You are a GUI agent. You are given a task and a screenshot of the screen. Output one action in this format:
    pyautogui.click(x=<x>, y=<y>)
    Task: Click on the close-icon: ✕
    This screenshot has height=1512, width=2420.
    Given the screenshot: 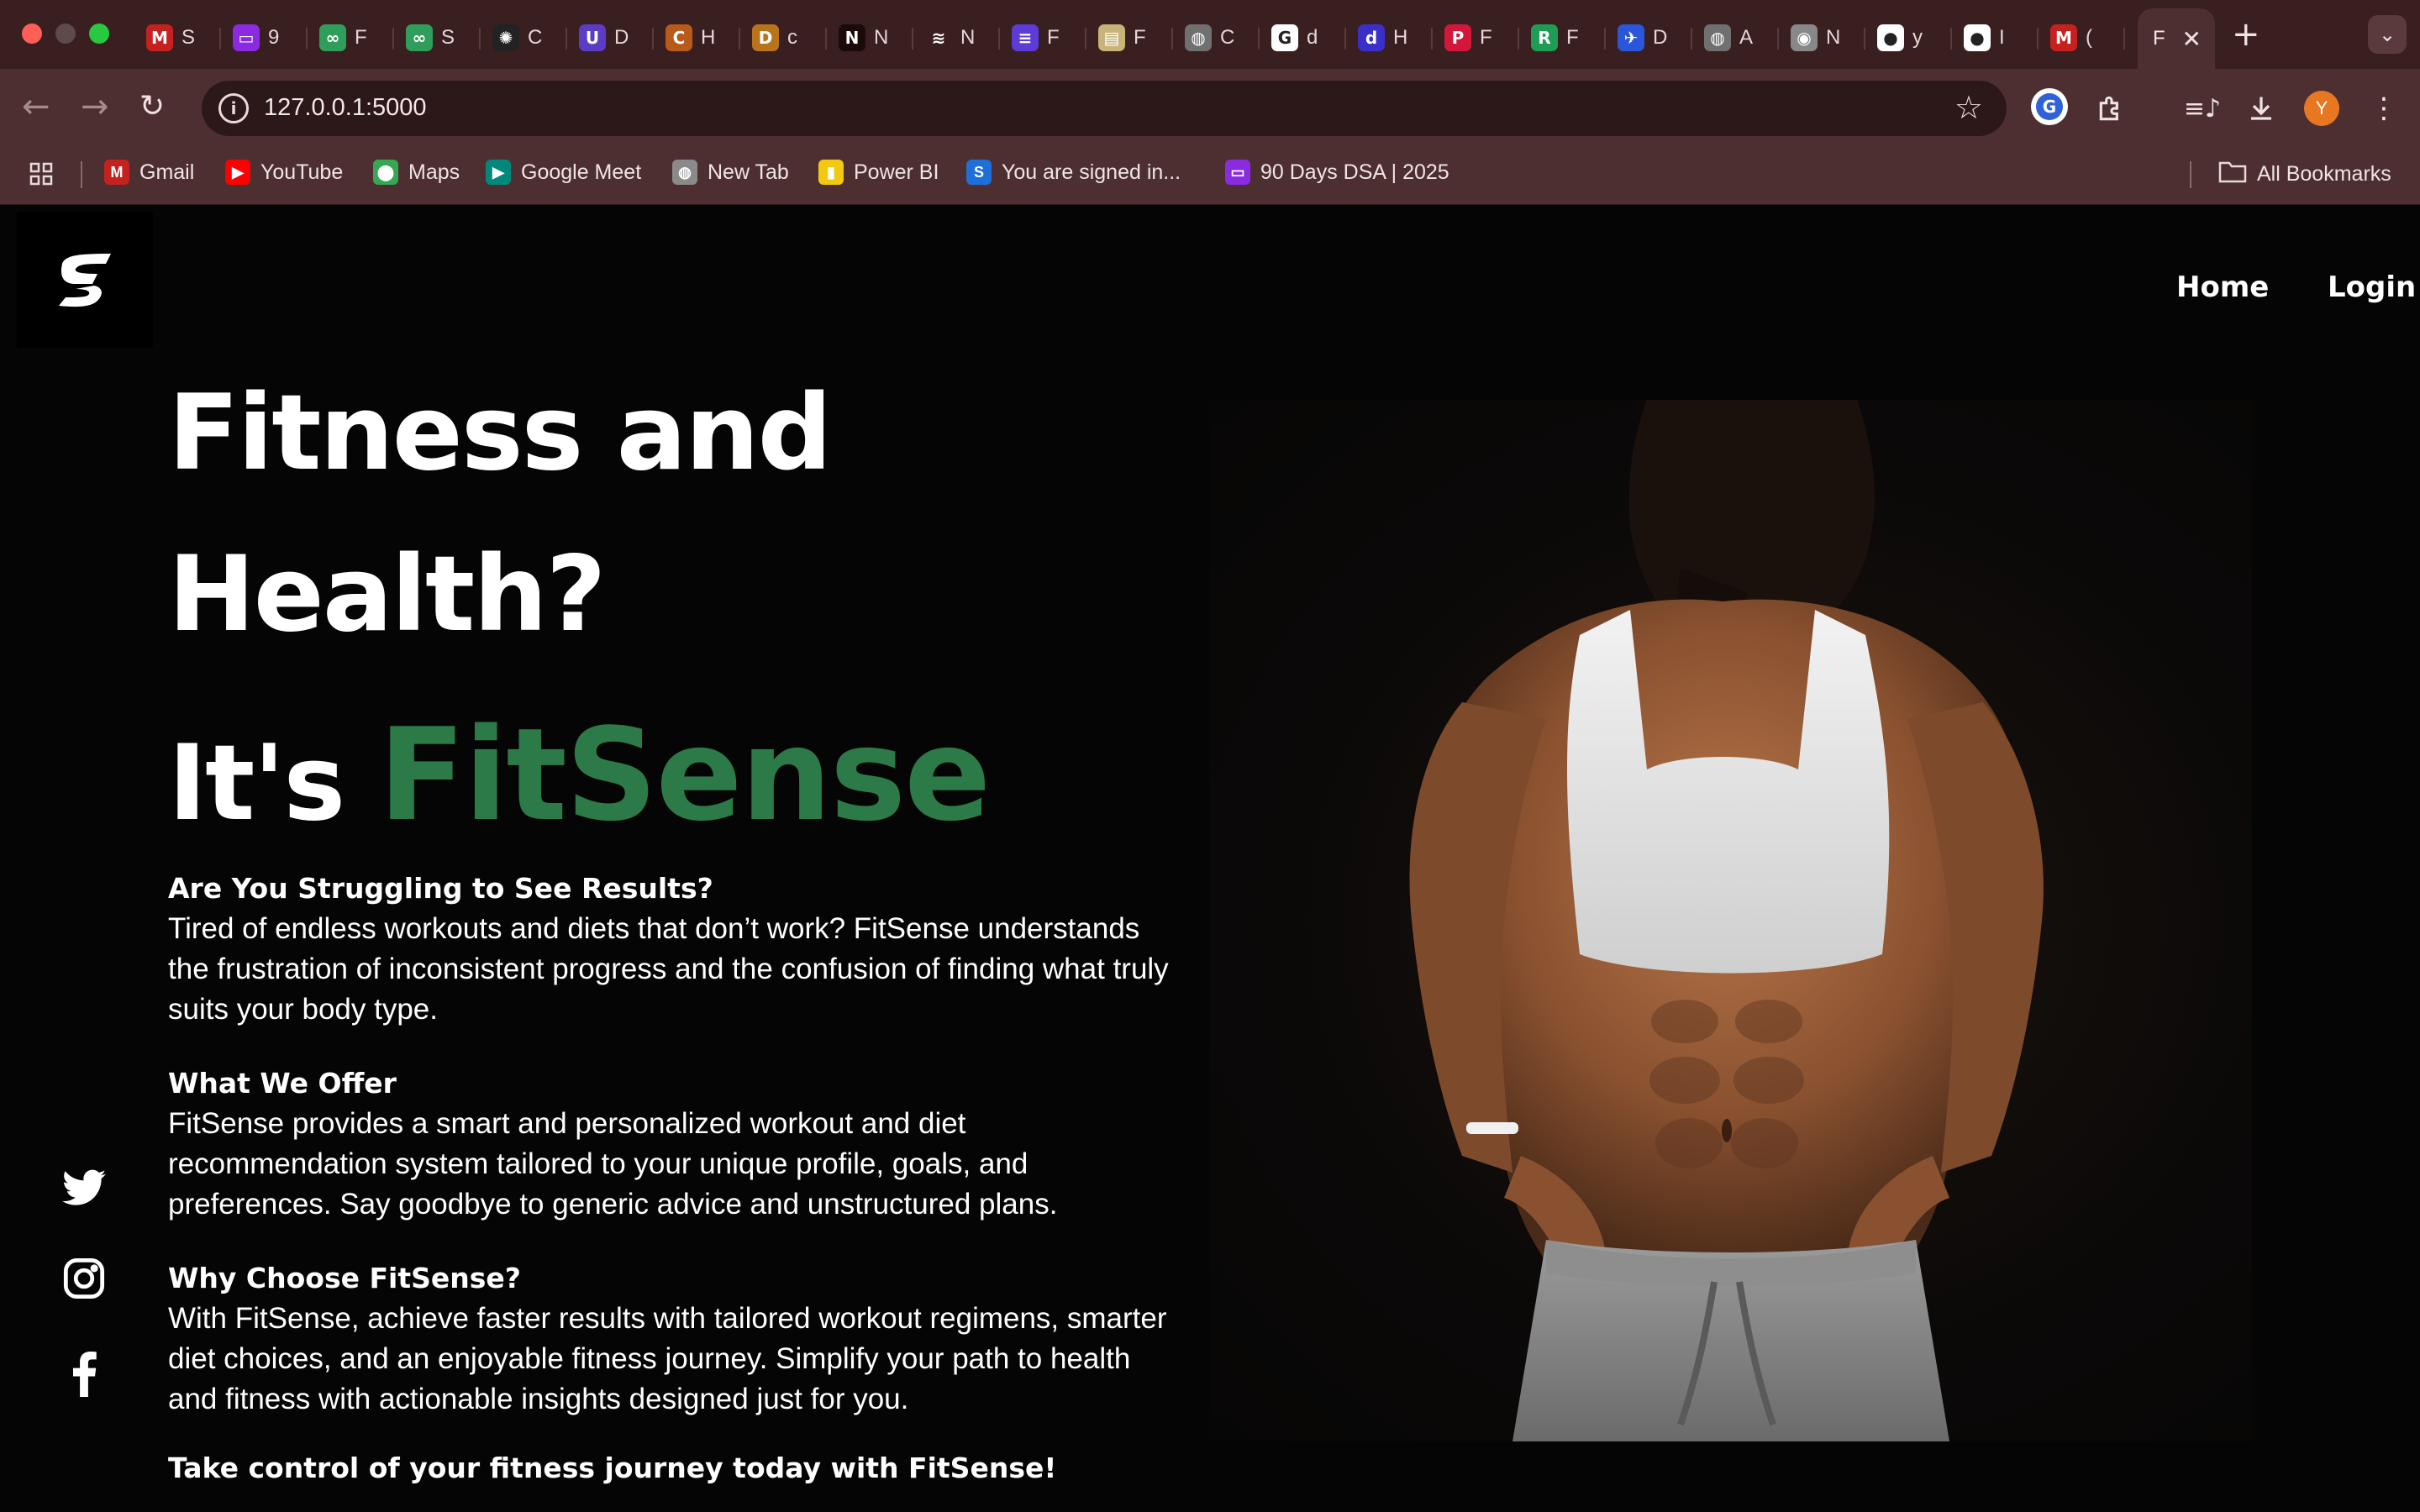 What is the action you would take?
    pyautogui.click(x=2192, y=39)
    